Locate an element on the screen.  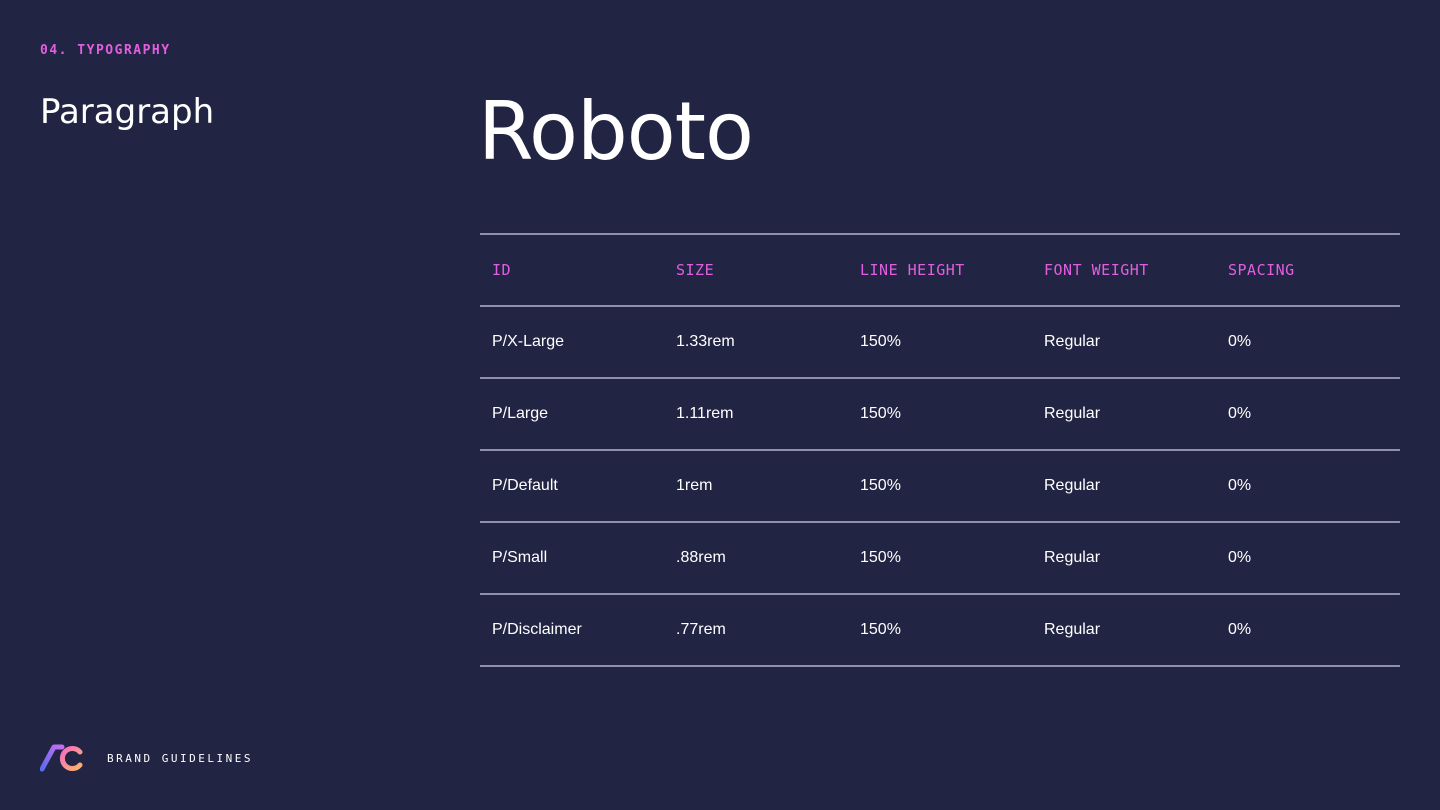
table-row: P/Large 1.11rem 150% Regular 0% is located at coordinates (940, 415).